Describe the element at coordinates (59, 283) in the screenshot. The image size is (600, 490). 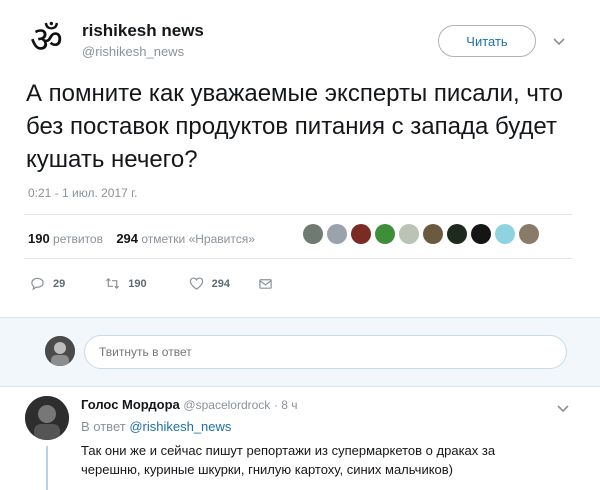
I see `reply-count: 29` at that location.